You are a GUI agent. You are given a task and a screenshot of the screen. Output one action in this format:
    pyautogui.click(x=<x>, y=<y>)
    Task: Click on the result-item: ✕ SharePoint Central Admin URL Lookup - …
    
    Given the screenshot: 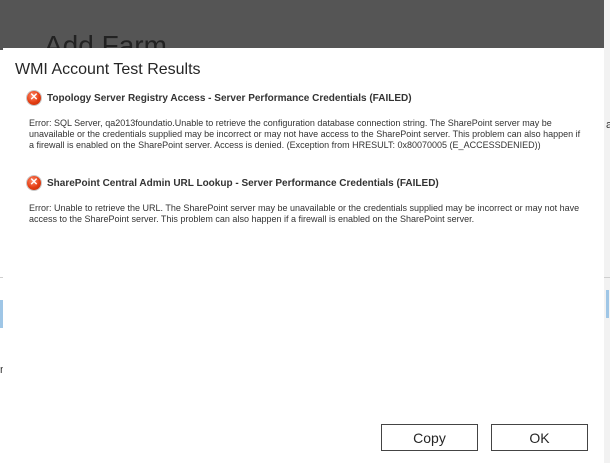 What is the action you would take?
    pyautogui.click(x=305, y=200)
    